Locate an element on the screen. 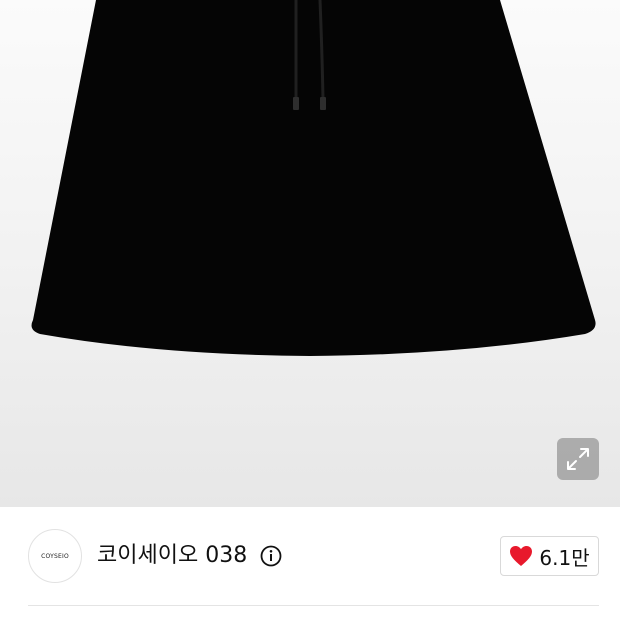  brand-logo-text: COYSEIO is located at coordinates (55, 556).